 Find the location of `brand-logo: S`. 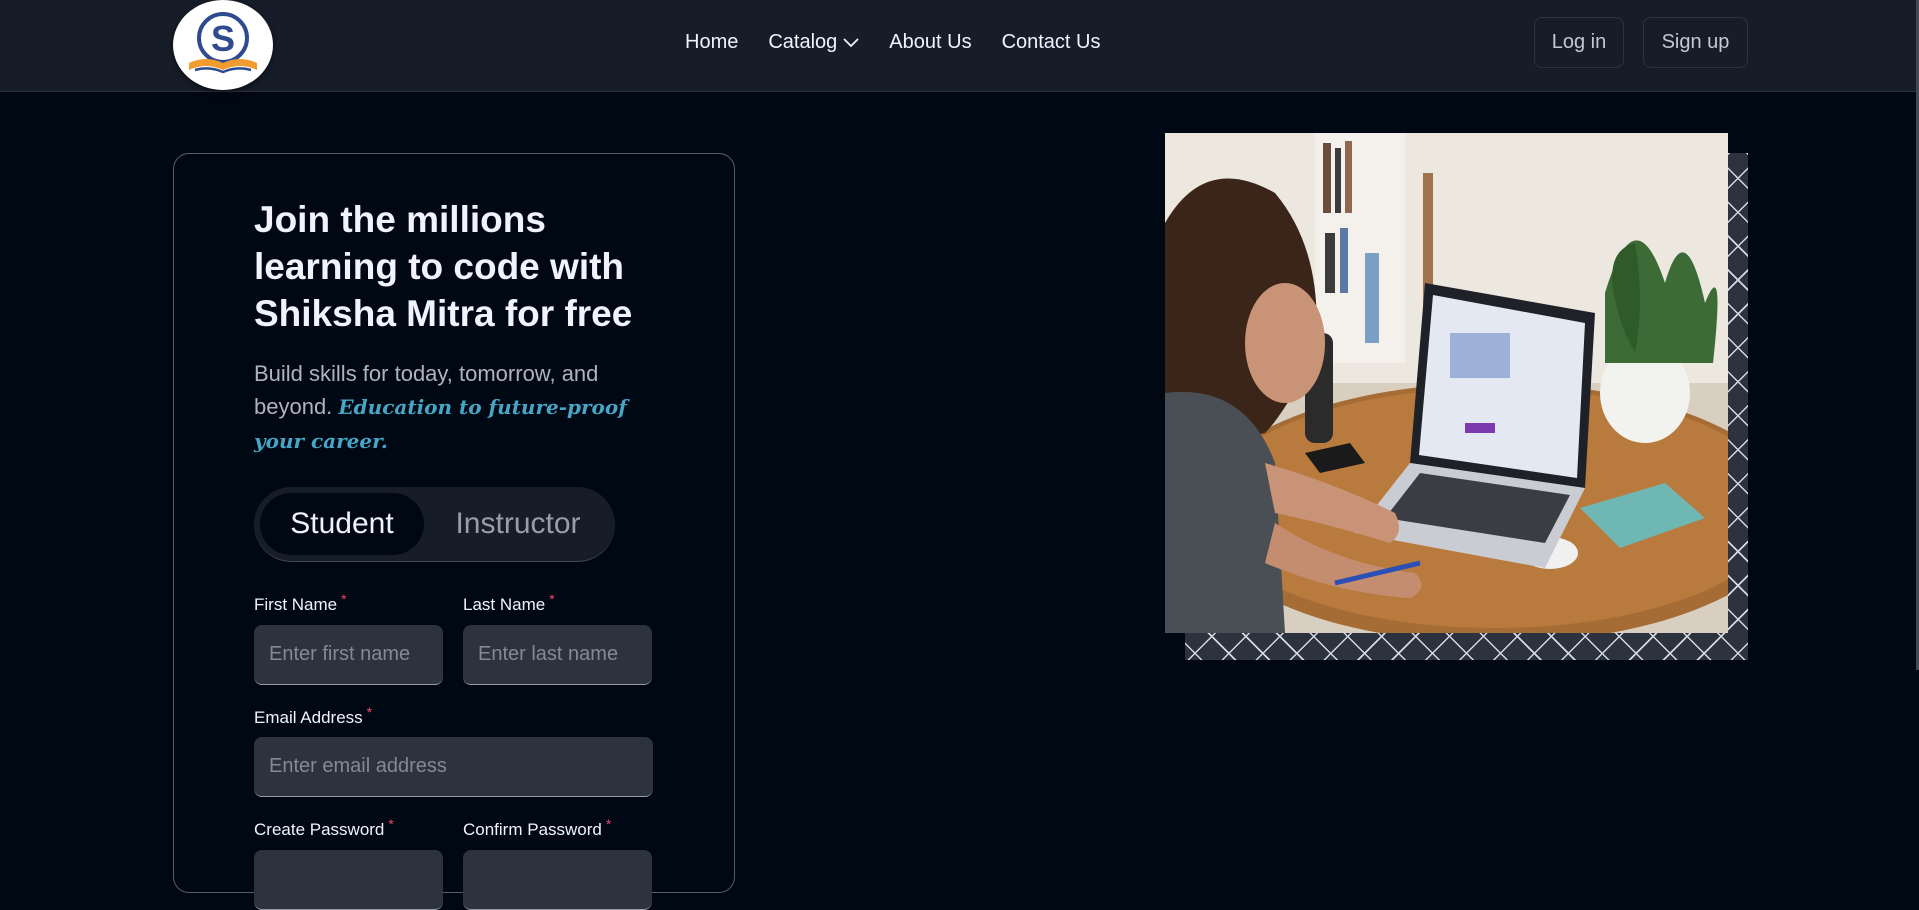

brand-logo: S is located at coordinates (223, 45).